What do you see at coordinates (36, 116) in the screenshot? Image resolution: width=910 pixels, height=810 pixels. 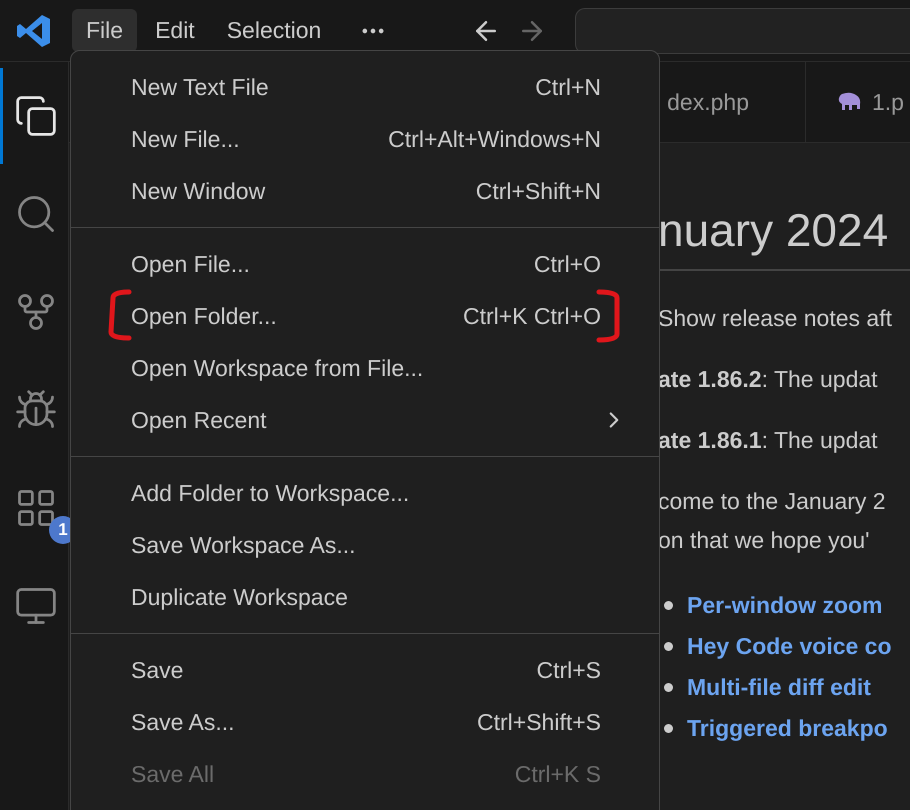 I see `files-icon` at bounding box center [36, 116].